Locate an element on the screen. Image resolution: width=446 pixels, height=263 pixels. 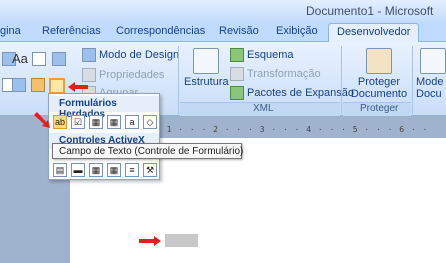
tab-exibicao: Exibição is located at coordinates (297, 31).